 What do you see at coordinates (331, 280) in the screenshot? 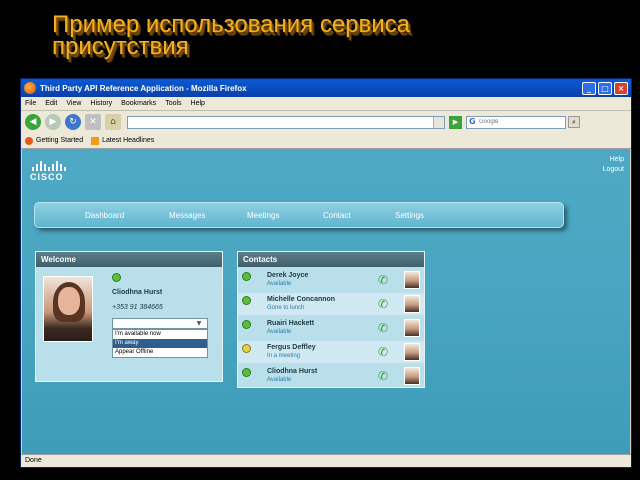
I see `contact-row: Derek Joyce Available ✆` at bounding box center [331, 280].